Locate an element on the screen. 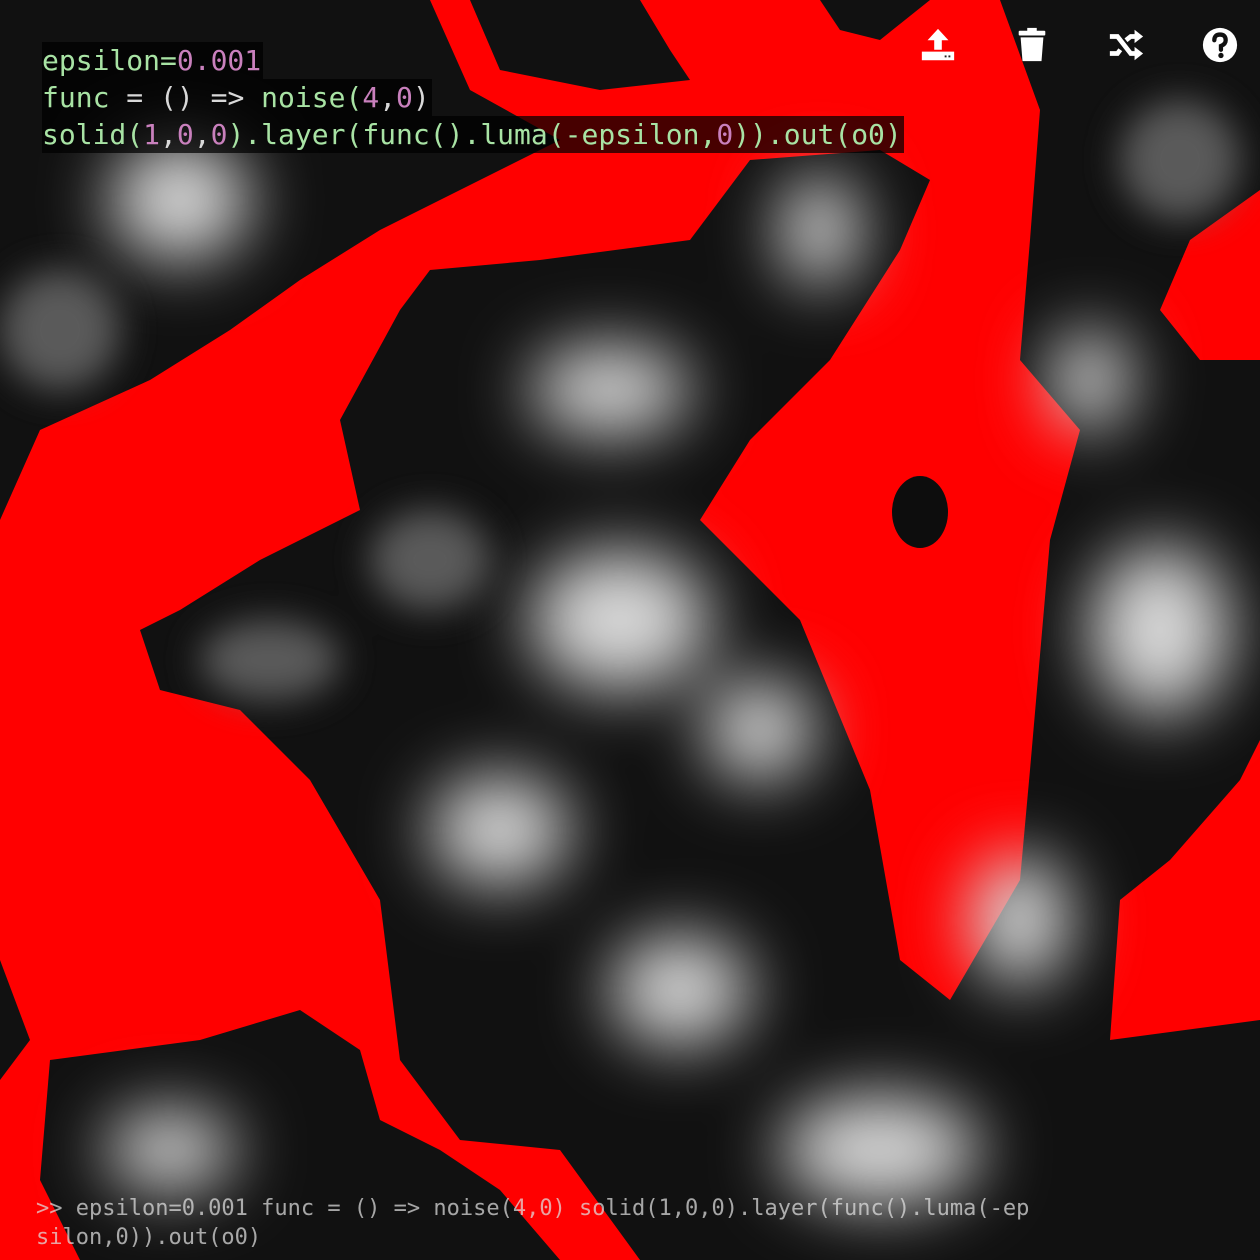 The image size is (1260, 1260). code-number-token: 1 is located at coordinates (152, 134).